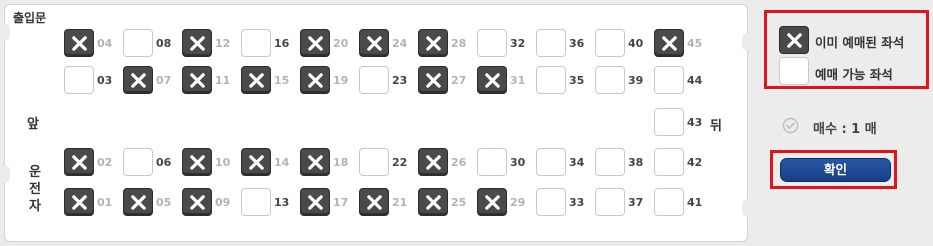 The image size is (933, 246). What do you see at coordinates (282, 43) in the screenshot?
I see `seat-number: 16` at bounding box center [282, 43].